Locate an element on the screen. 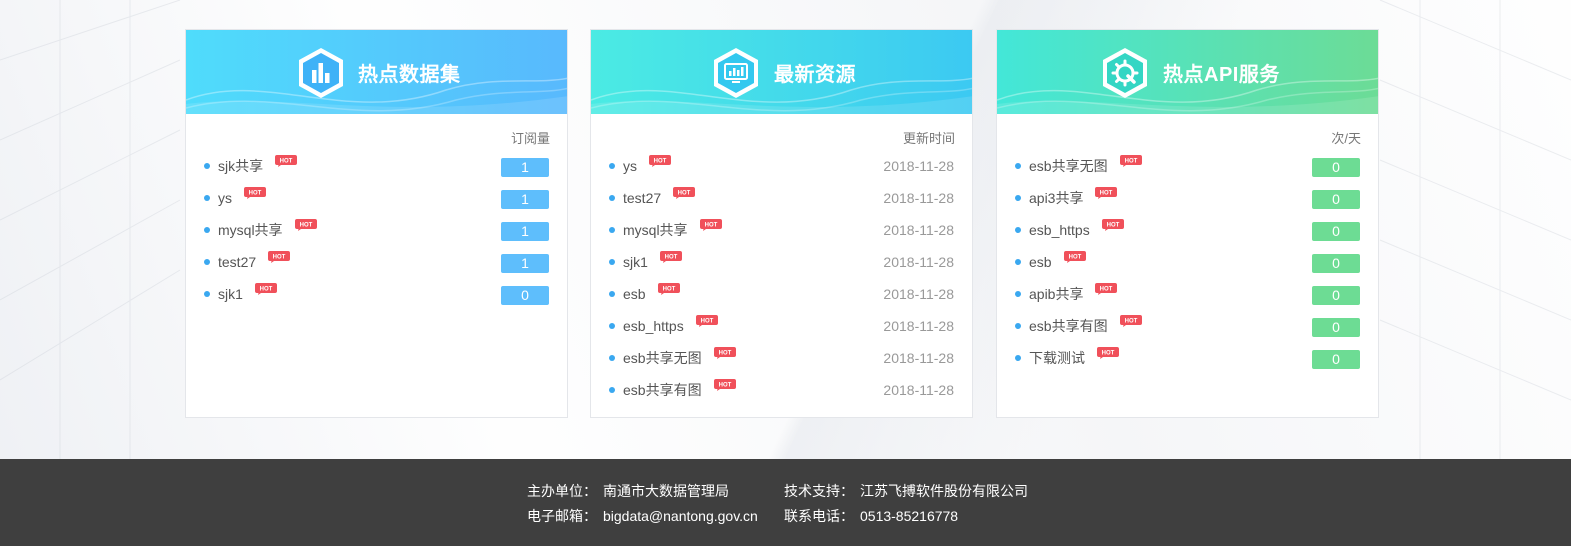  list-item: ys HOT 2018-11-28 is located at coordinates (781, 166).